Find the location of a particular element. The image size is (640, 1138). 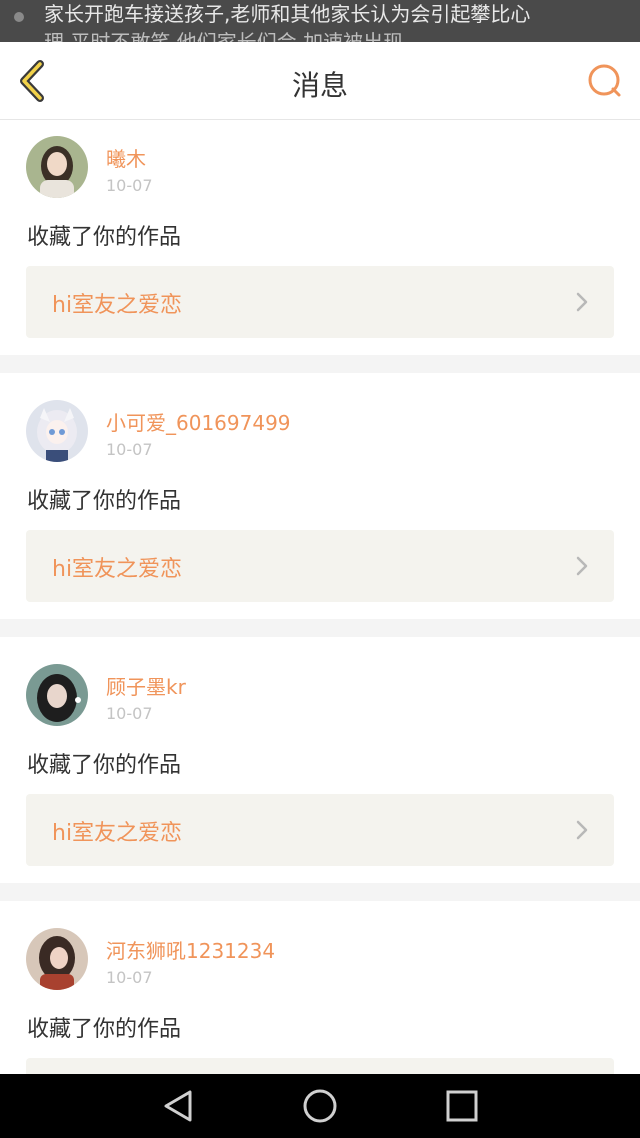

nav-recents-button is located at coordinates (462, 1106).